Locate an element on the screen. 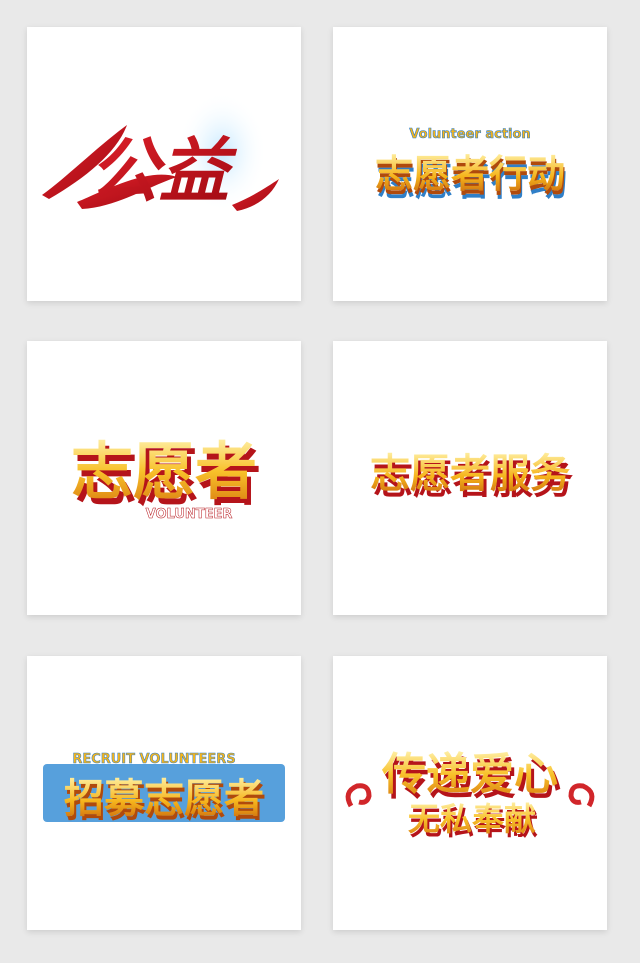 Image resolution: width=640 pixels, height=963 pixels. title-front: 志愿者服务 is located at coordinates (470, 474).